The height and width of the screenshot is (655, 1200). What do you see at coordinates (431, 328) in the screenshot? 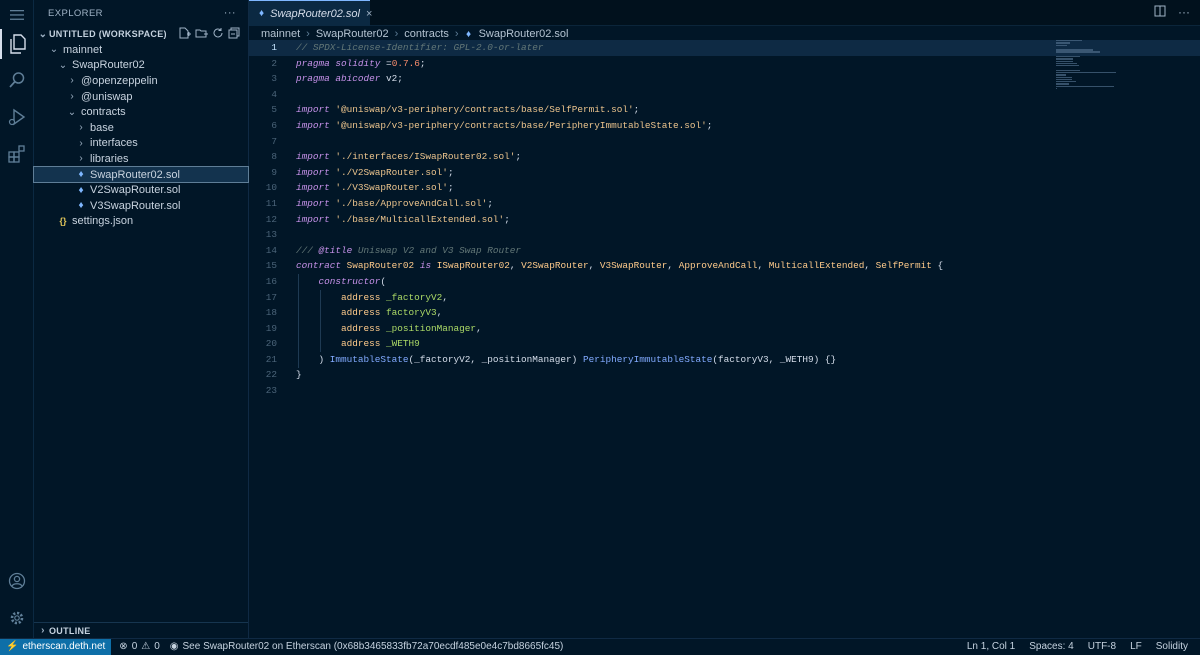
I see `code-token: _positionManager` at bounding box center [431, 328].